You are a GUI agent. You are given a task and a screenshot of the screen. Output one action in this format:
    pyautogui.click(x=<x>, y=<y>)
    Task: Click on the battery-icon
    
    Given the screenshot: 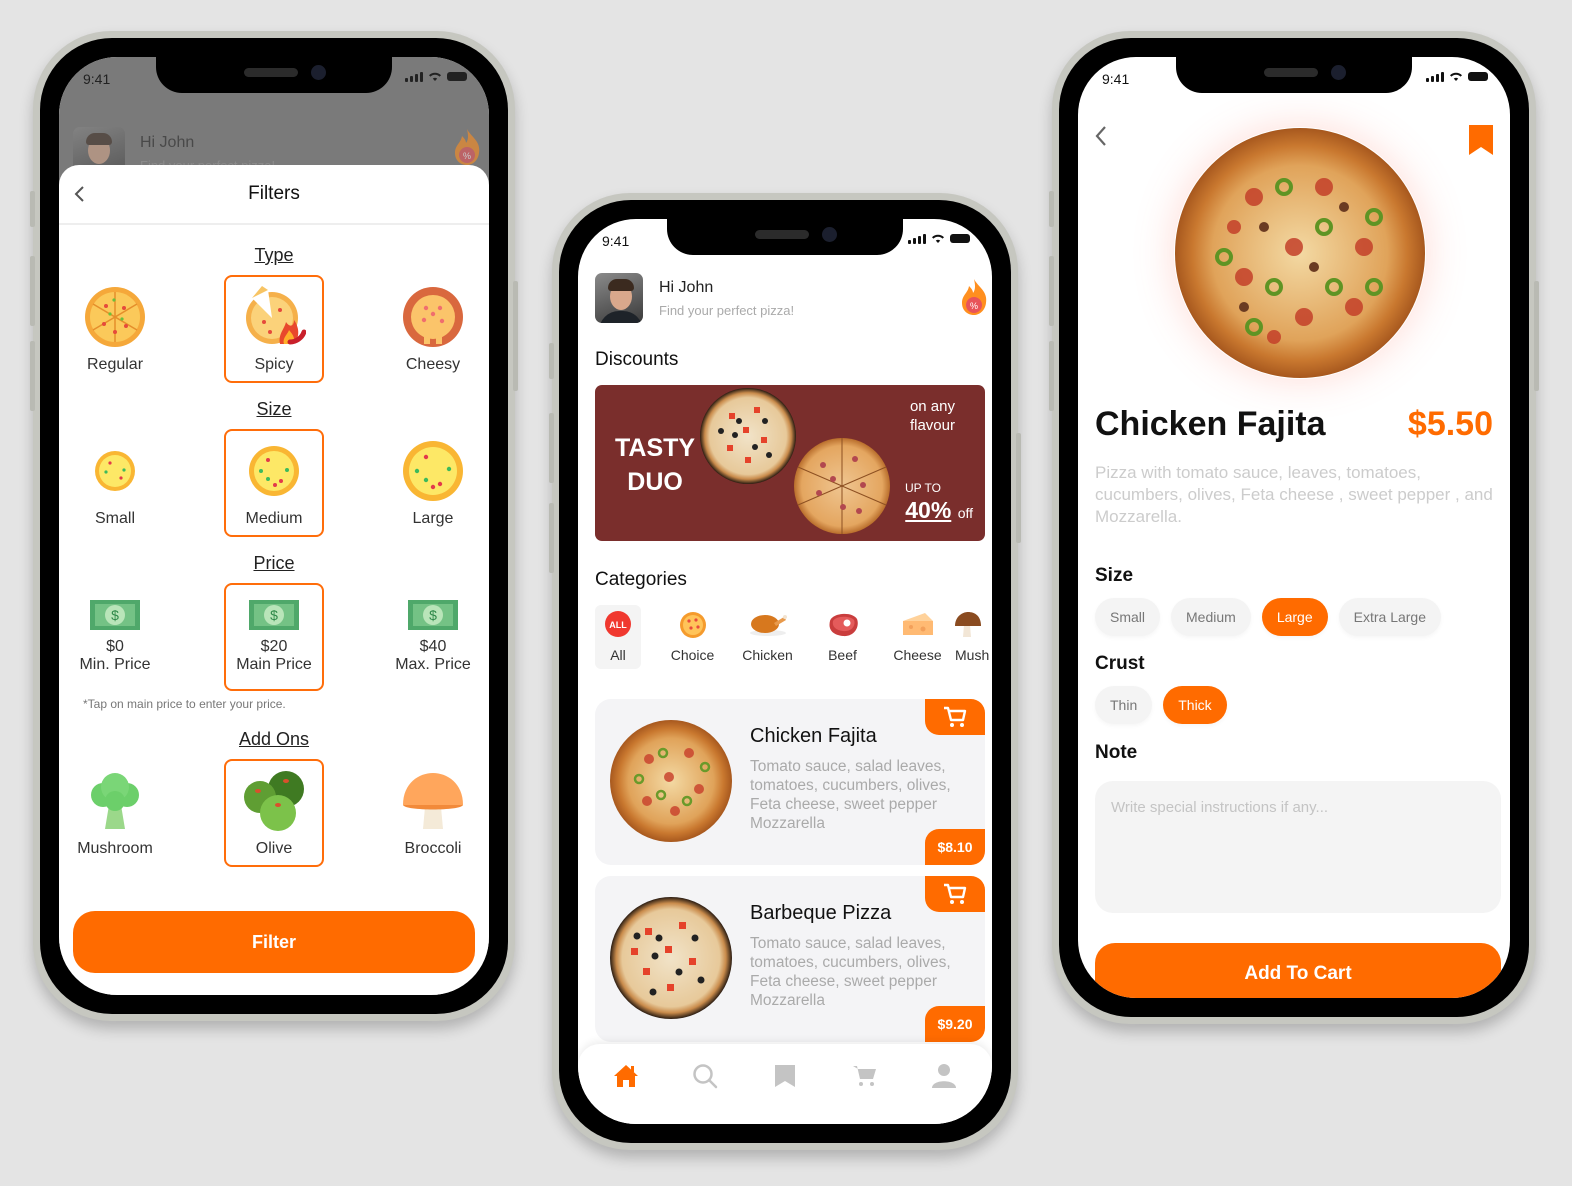 What is the action you would take?
    pyautogui.click(x=960, y=238)
    